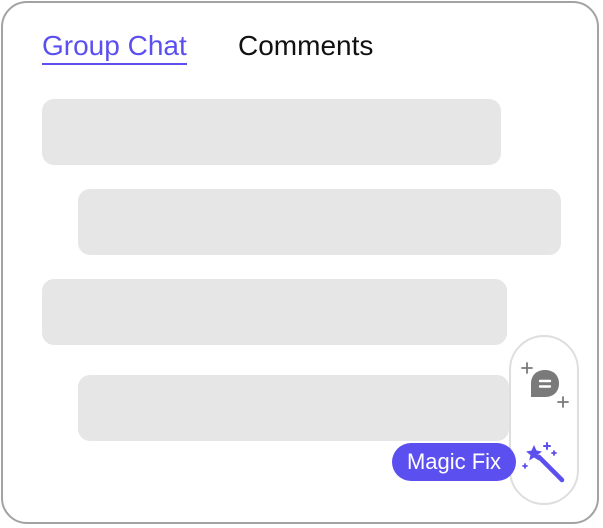  I want to click on tab-group-chat: Group Chat, so click(114, 47).